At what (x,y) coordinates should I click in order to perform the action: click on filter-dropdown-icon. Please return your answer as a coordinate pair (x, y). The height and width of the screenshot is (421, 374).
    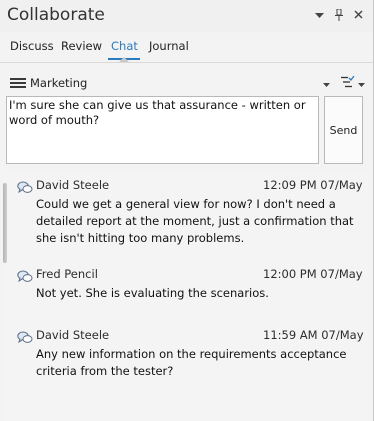
    Looking at the image, I should click on (361, 84).